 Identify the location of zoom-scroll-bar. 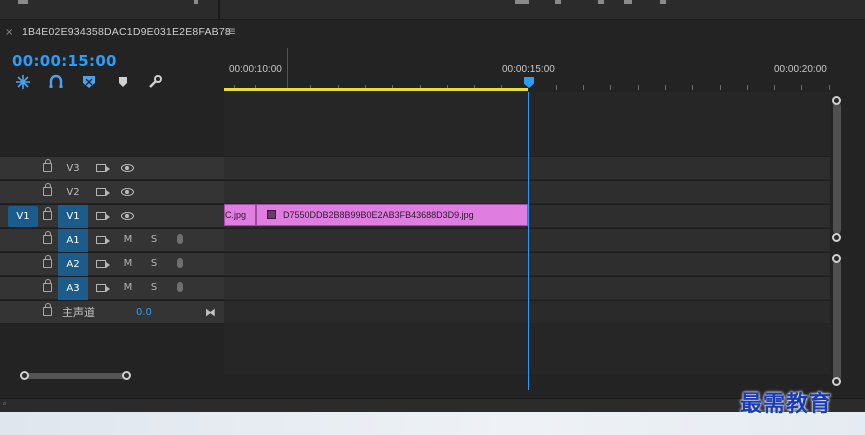
(76, 376).